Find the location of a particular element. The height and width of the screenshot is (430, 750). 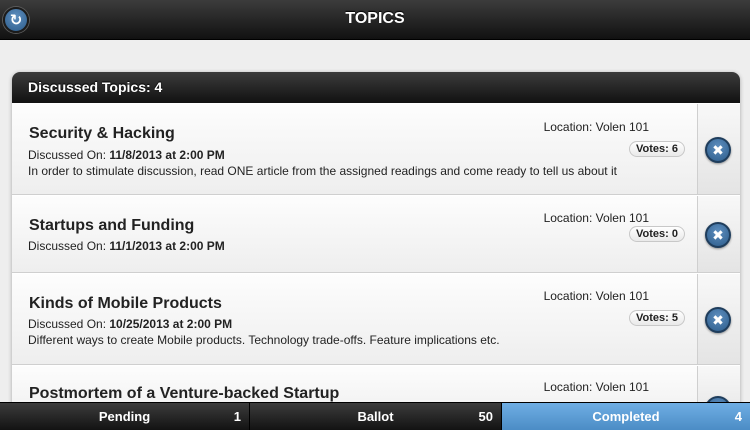

header-bar: ↻ TOPICS is located at coordinates (375, 20).